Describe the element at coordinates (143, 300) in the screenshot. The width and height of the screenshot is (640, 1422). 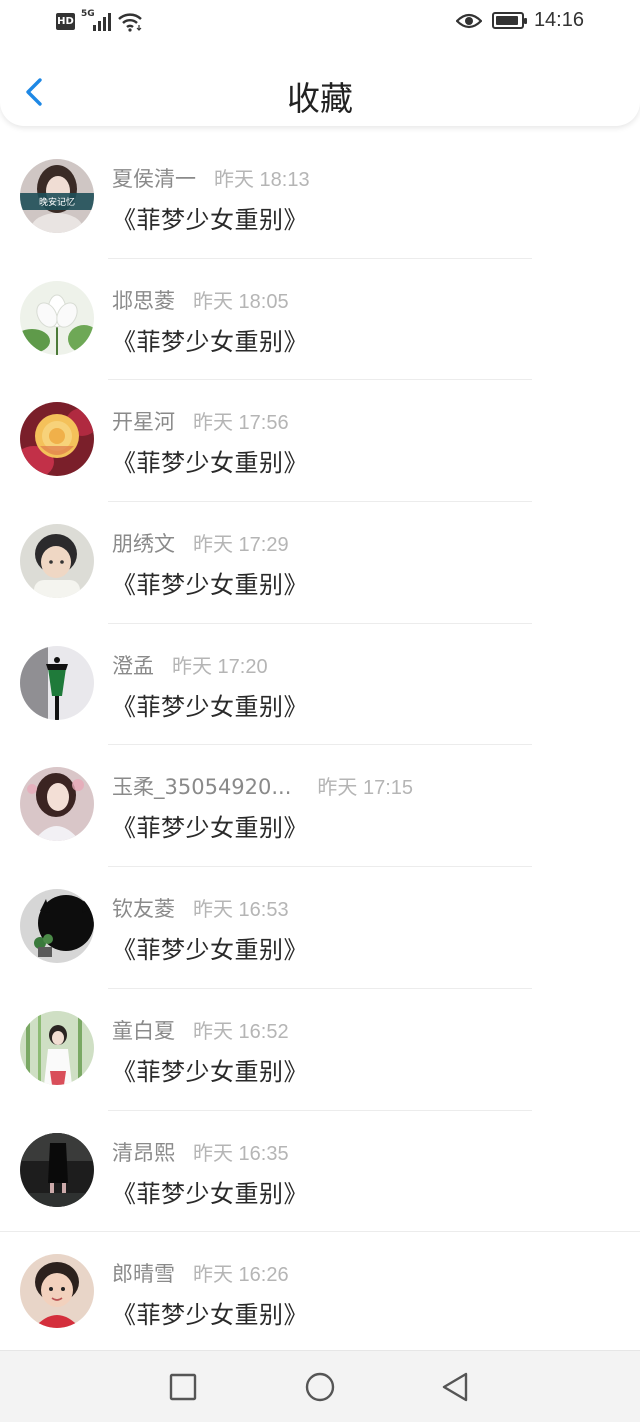
I see `user-name: 邶思菱` at that location.